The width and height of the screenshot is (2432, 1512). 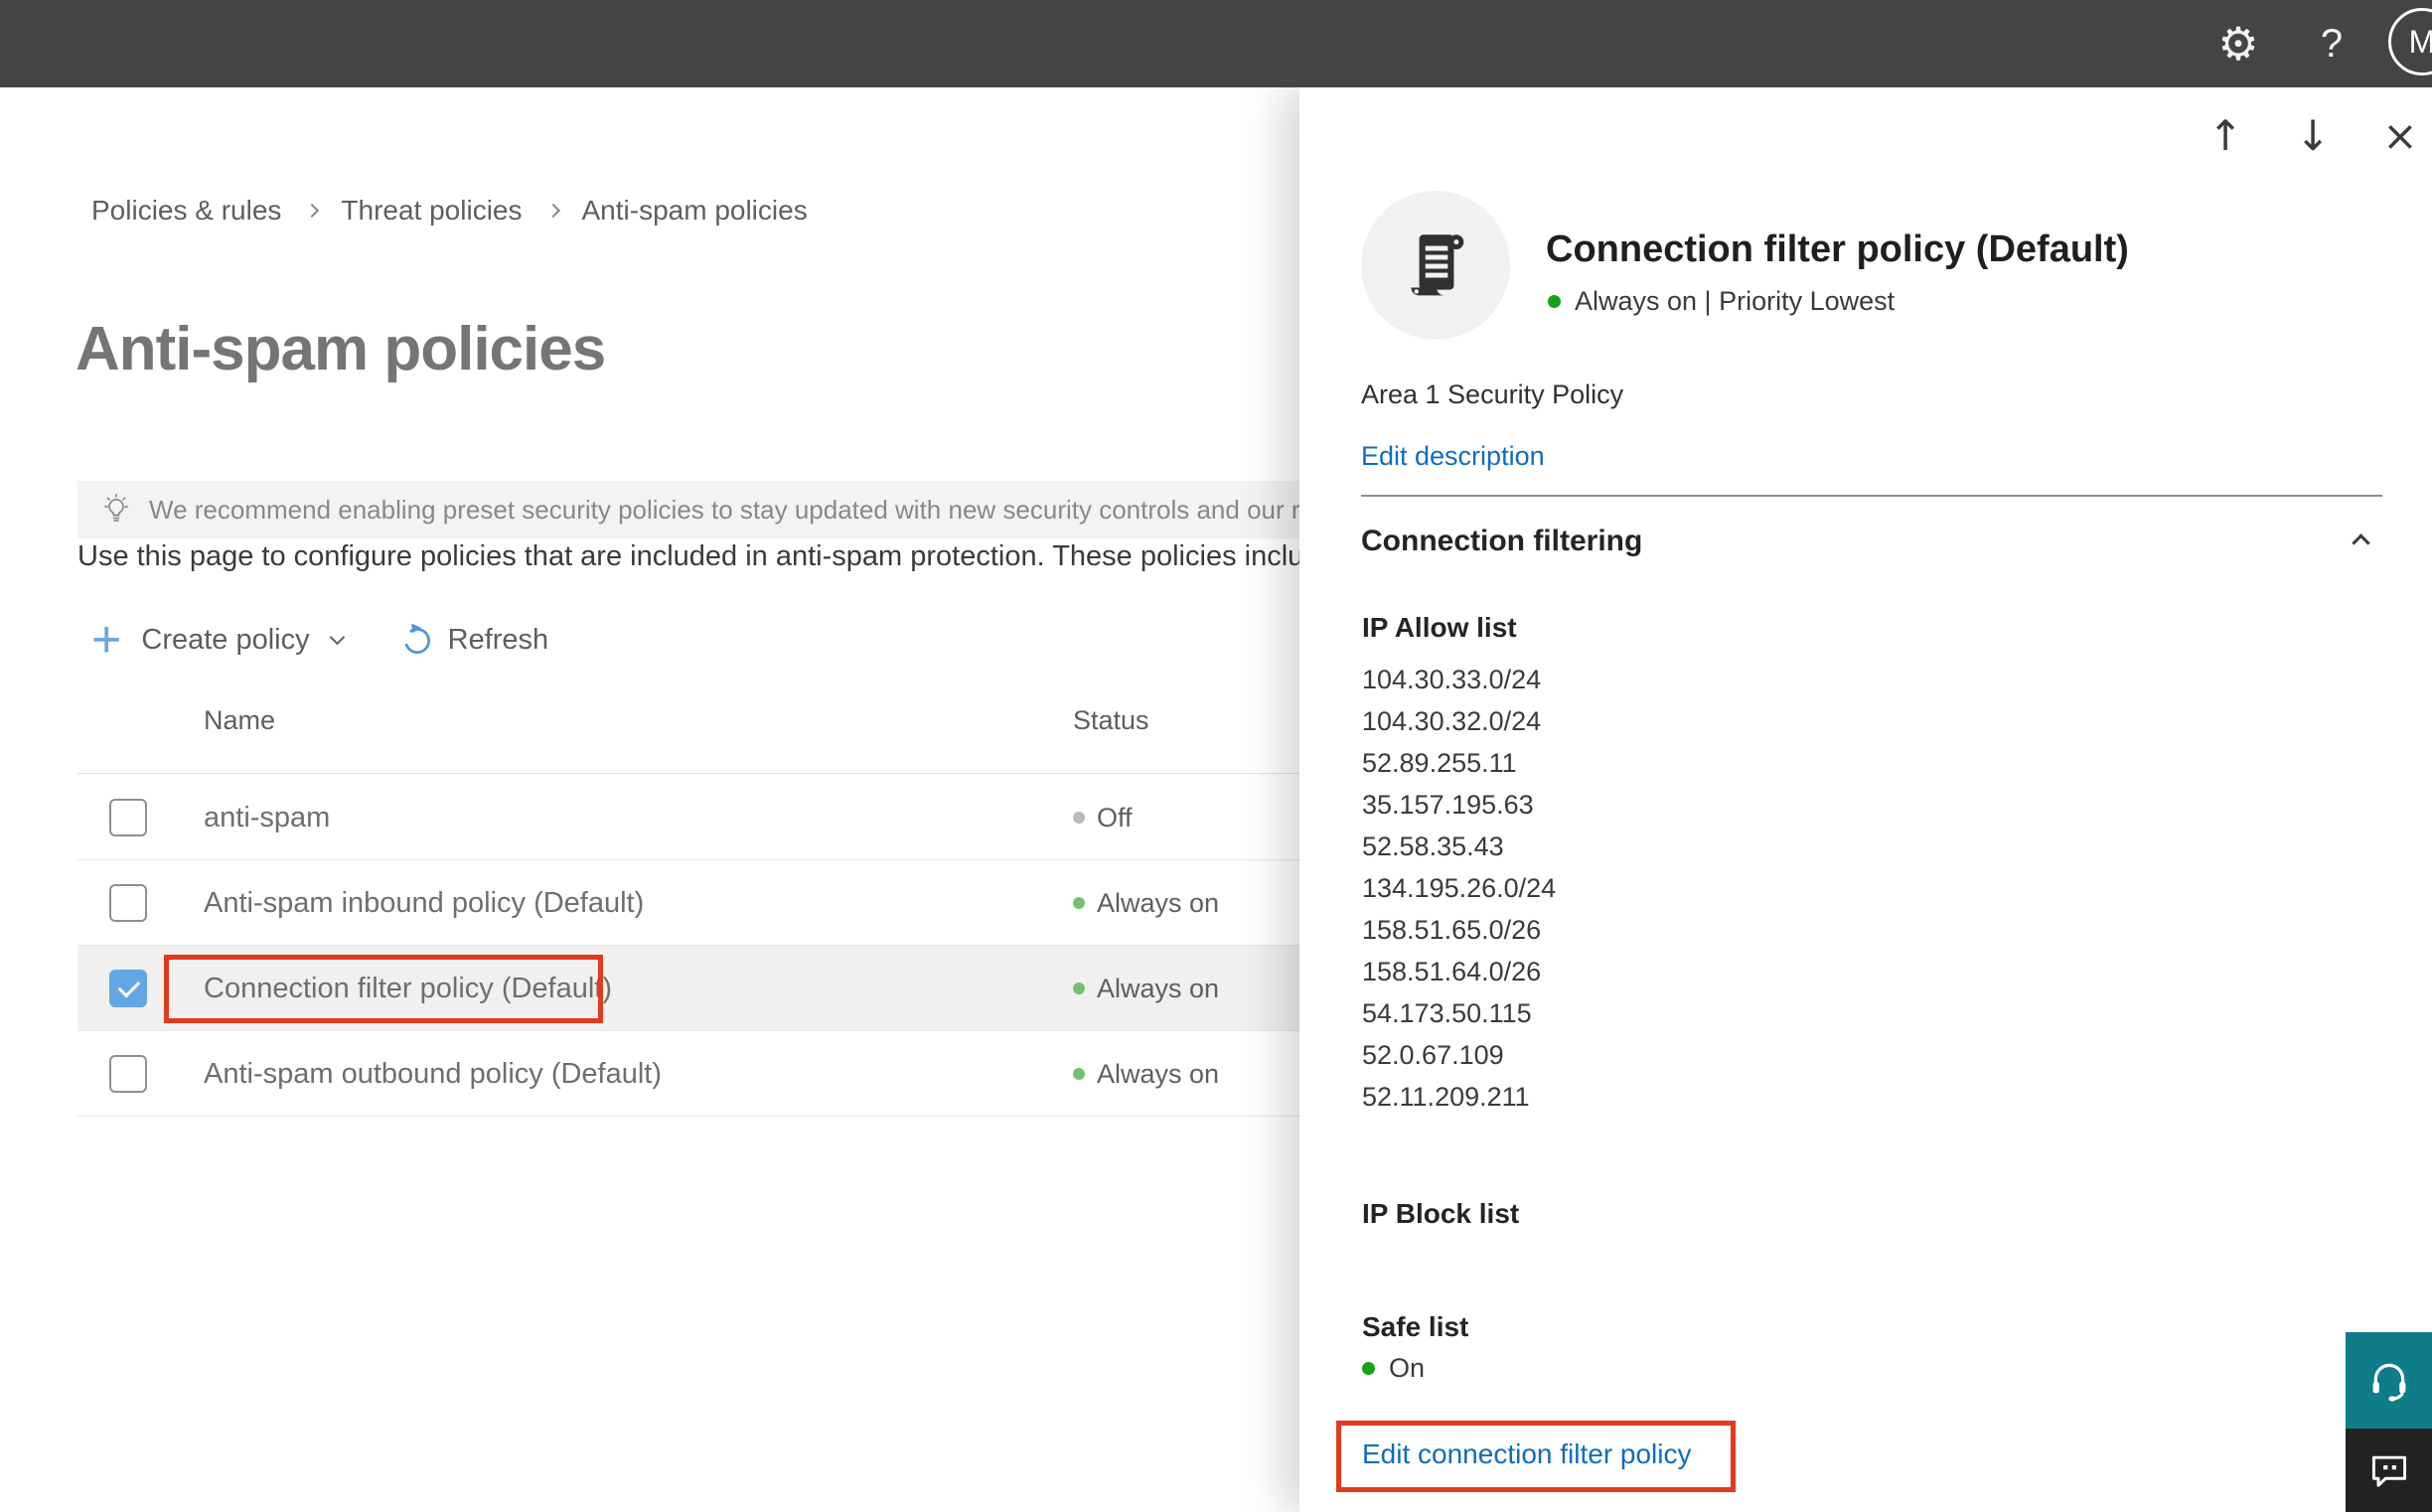 What do you see at coordinates (1447, 1013) in the screenshot?
I see `ip-entry: 54.173.50.115` at bounding box center [1447, 1013].